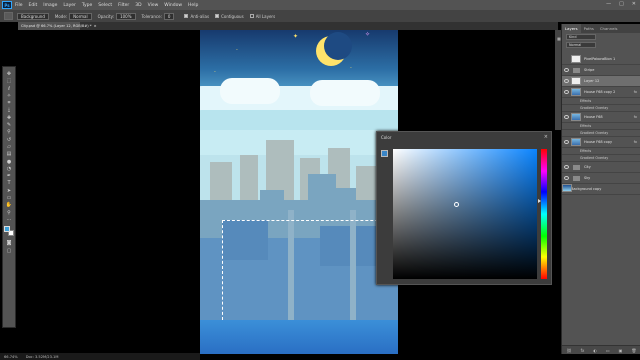 This screenshot has width=640, height=360. I want to click on screen-mode-icon: ▢, so click(9, 251).